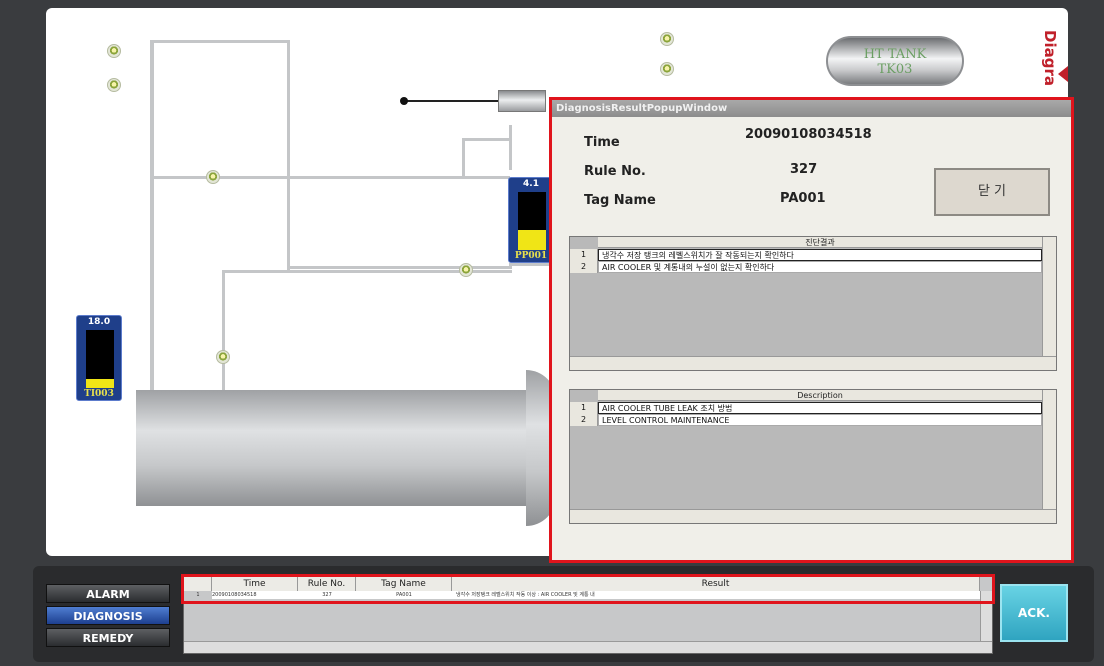 This screenshot has height=666, width=1104. What do you see at coordinates (820, 255) in the screenshot?
I see `row-text: 냉각수 저장 탱크의 레벨스위치가 잘 작동되는지 확인하다` at bounding box center [820, 255].